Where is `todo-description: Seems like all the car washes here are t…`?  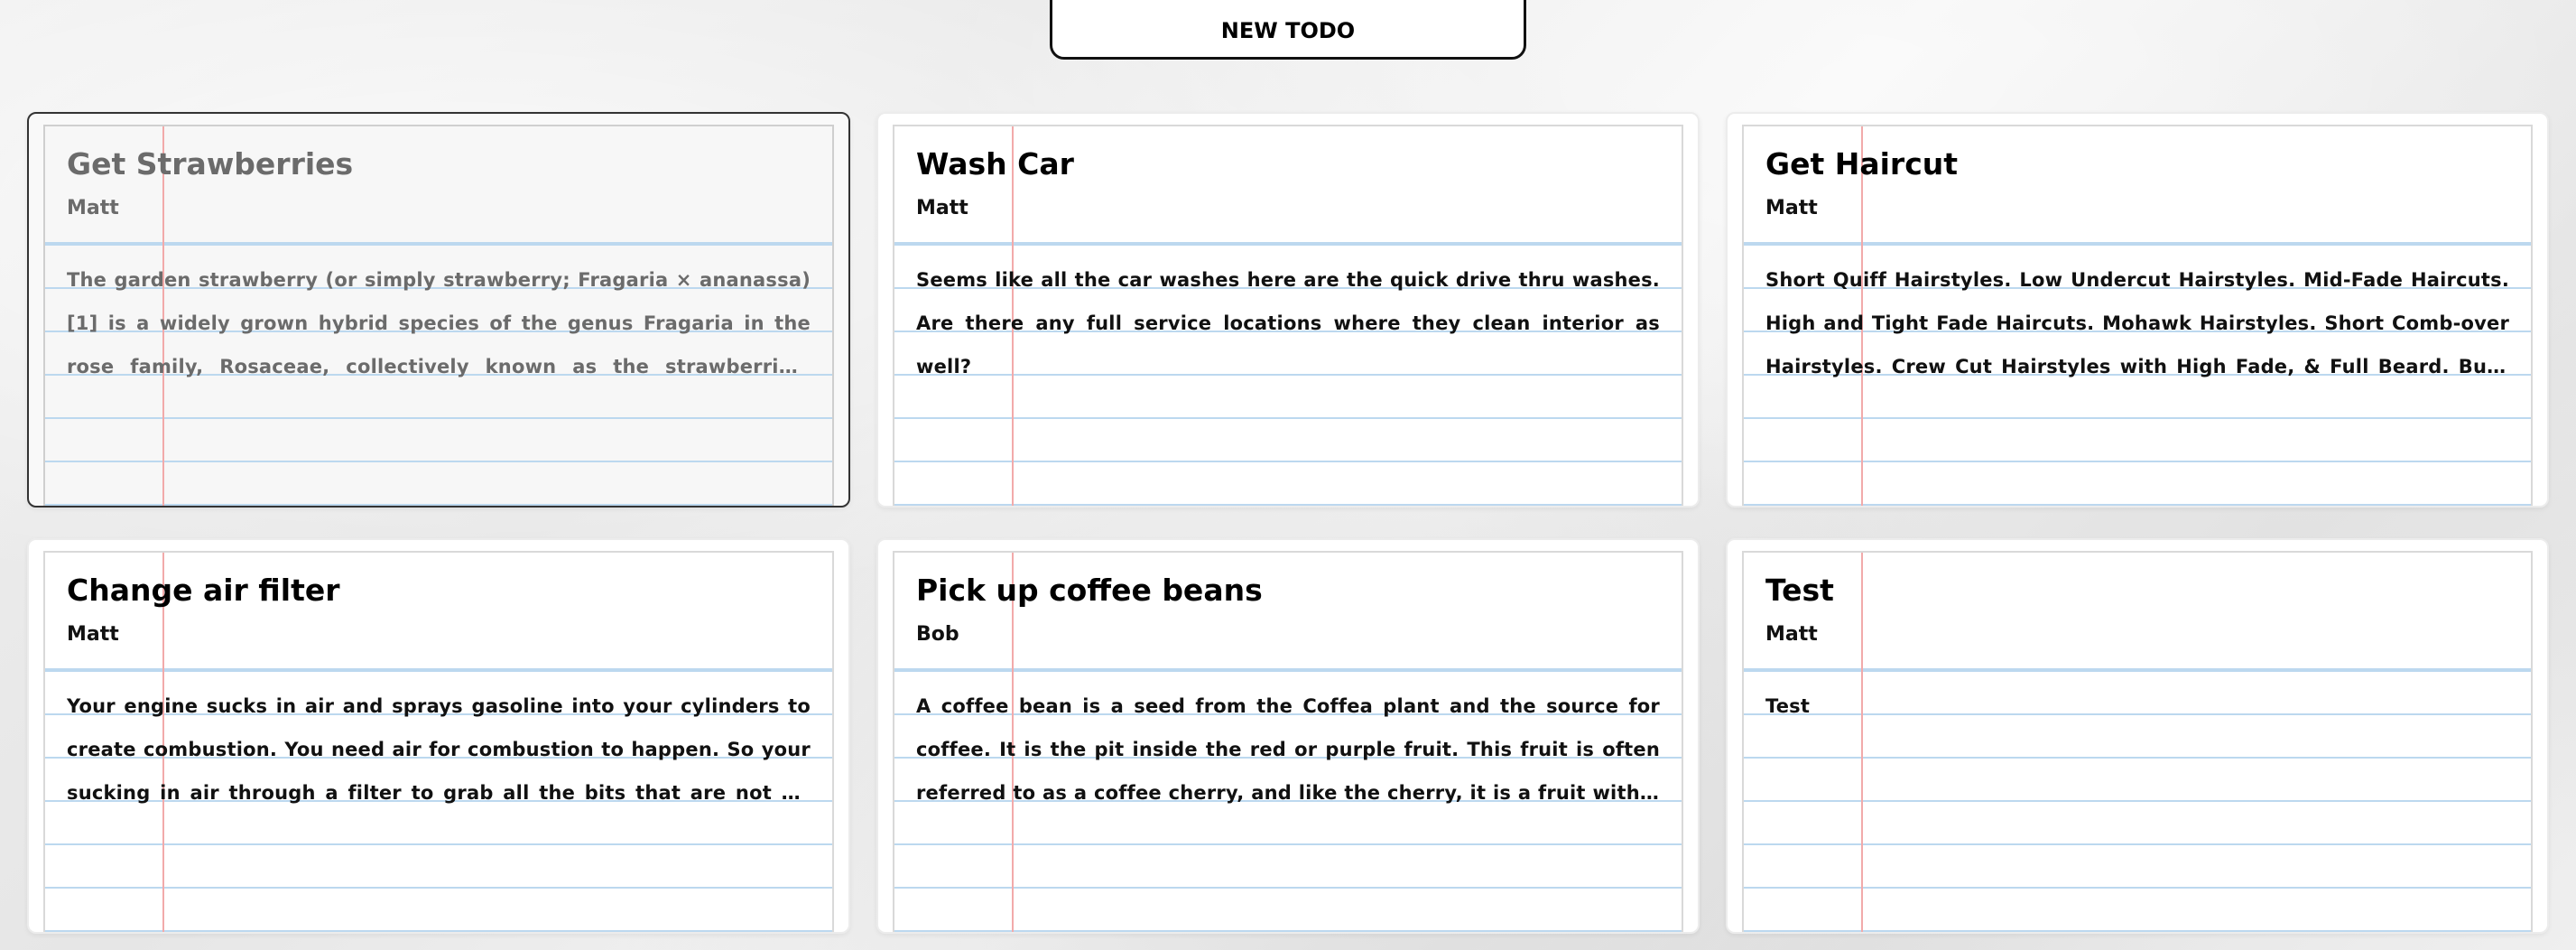 todo-description: Seems like all the car washes here are t… is located at coordinates (1288, 323).